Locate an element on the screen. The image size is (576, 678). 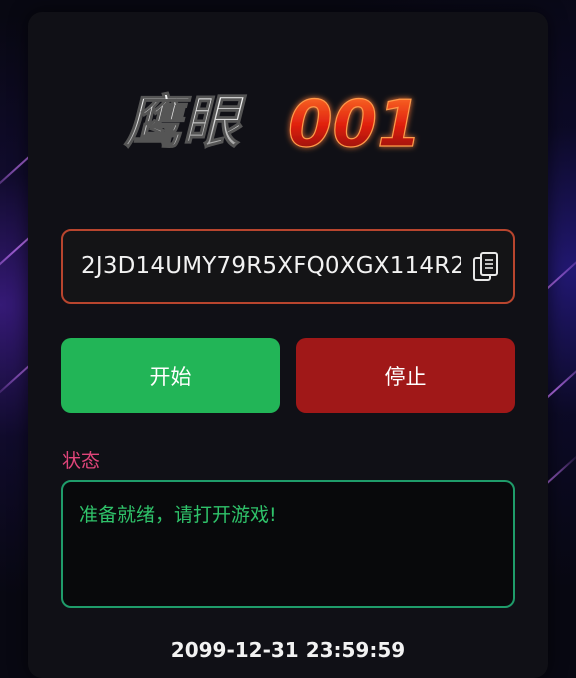
status-box: 准备就绪，请打开游戏! is located at coordinates (288, 544).